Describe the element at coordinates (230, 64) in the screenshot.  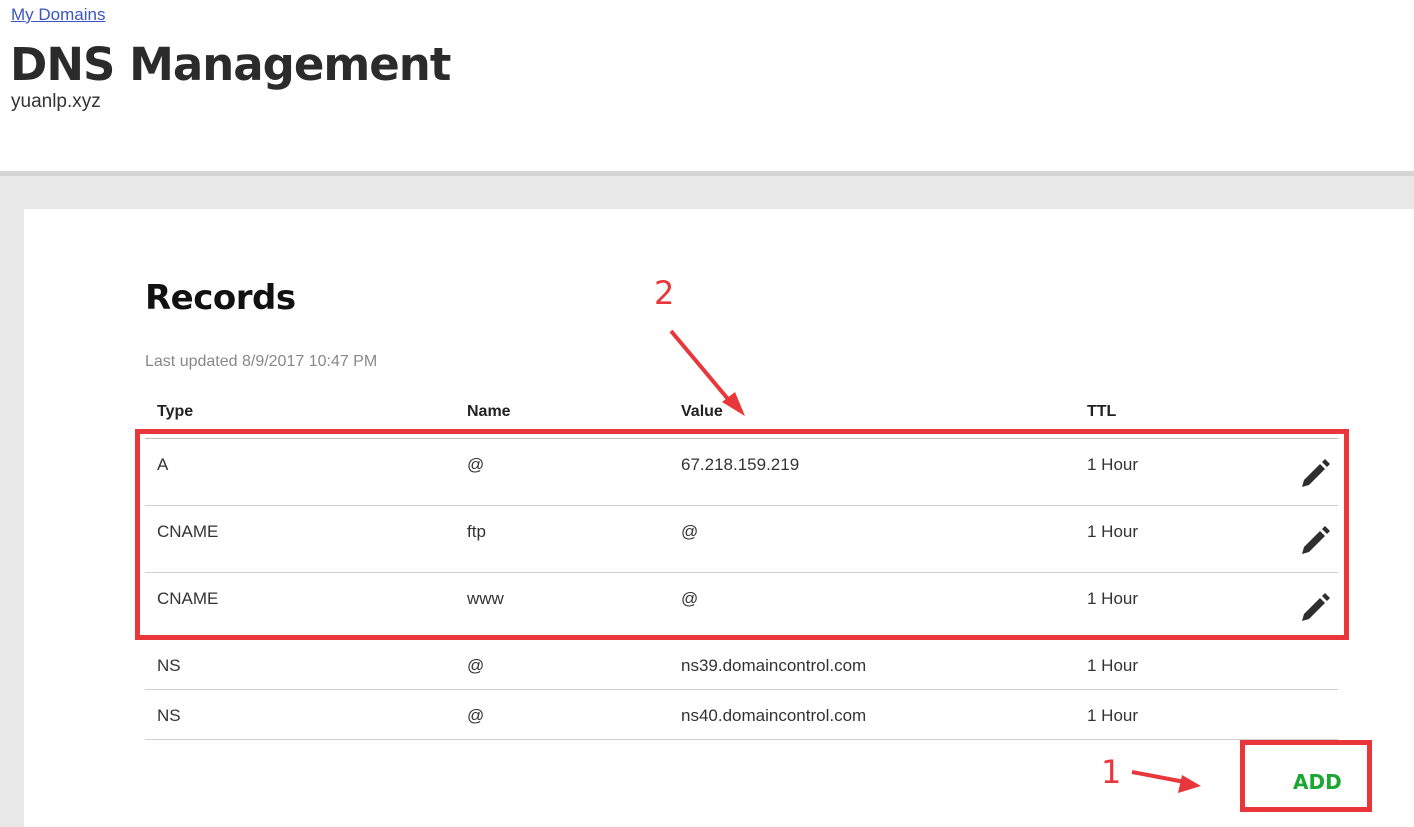
I see `page-title: DNS Management` at that location.